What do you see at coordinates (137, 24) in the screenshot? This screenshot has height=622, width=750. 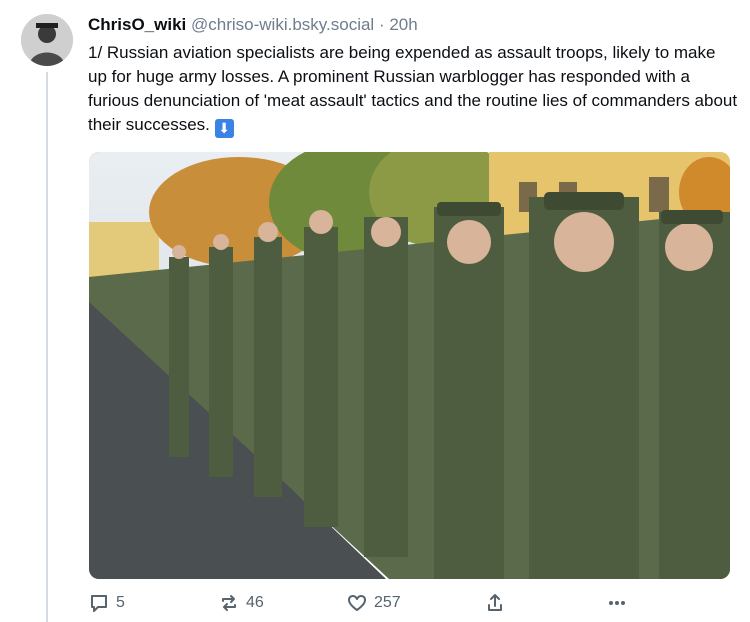 I see `display-name: ChrisO_wiki` at bounding box center [137, 24].